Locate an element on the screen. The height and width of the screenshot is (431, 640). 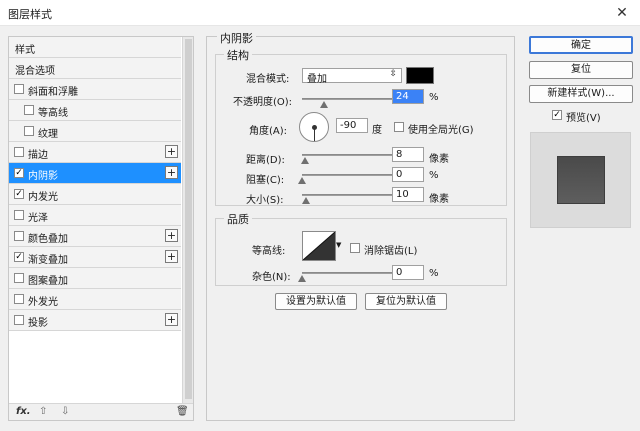
opacity-label: 不透明度(O): is located at coordinates (263, 102).